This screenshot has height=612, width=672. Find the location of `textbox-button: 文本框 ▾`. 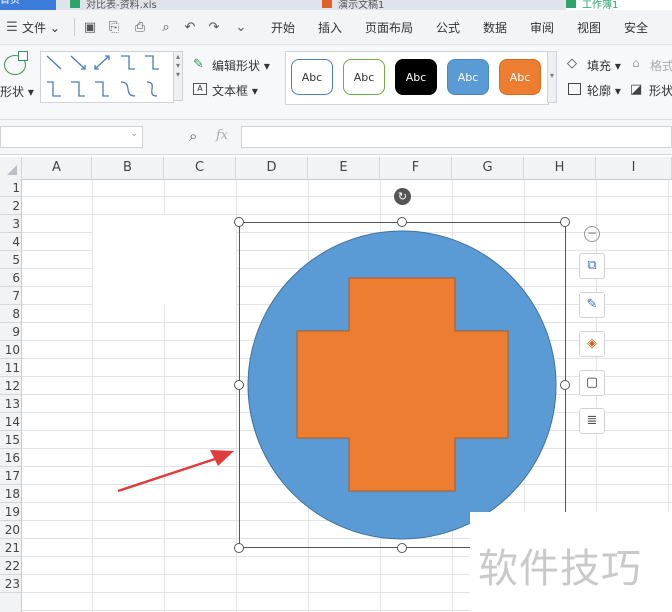

textbox-button: 文本框 ▾ is located at coordinates (235, 90).